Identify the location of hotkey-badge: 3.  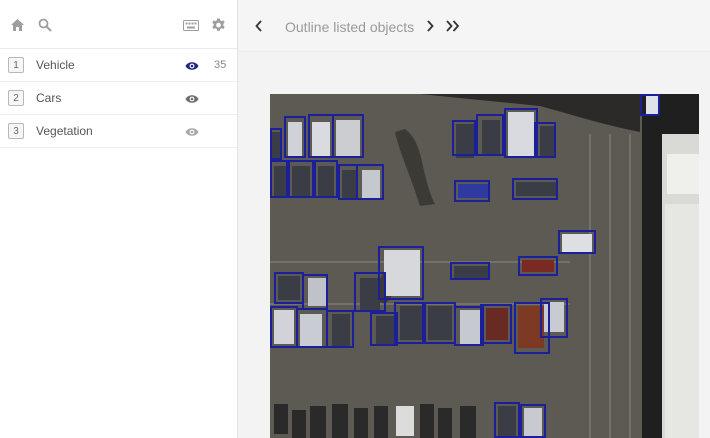
(16, 131).